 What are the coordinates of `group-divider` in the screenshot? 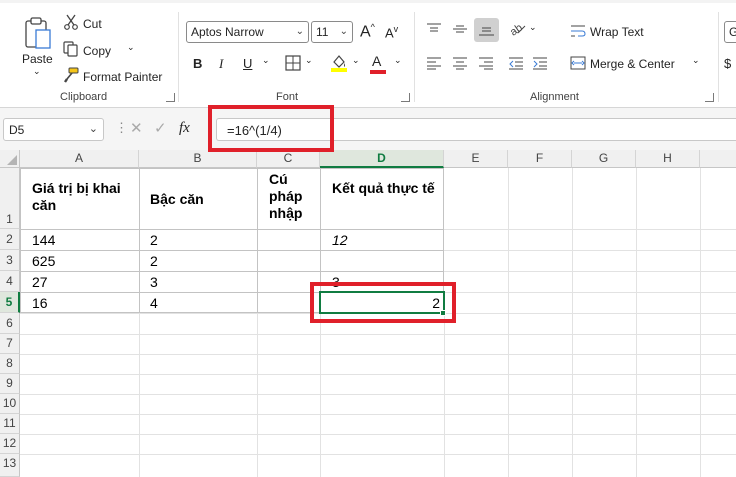 It's located at (178, 57).